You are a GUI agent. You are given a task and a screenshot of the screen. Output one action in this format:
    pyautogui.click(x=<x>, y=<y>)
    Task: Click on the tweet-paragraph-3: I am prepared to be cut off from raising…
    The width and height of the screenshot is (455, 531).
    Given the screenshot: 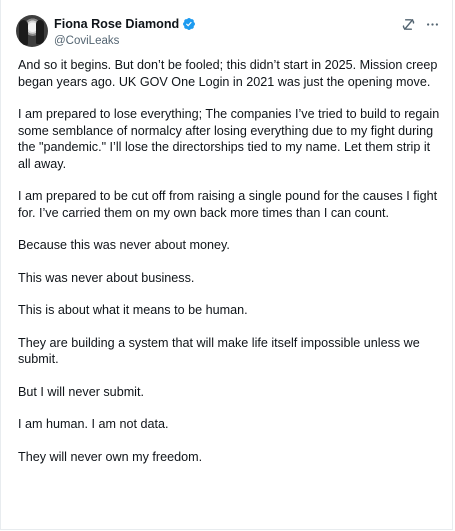 What is the action you would take?
    pyautogui.click(x=228, y=204)
    